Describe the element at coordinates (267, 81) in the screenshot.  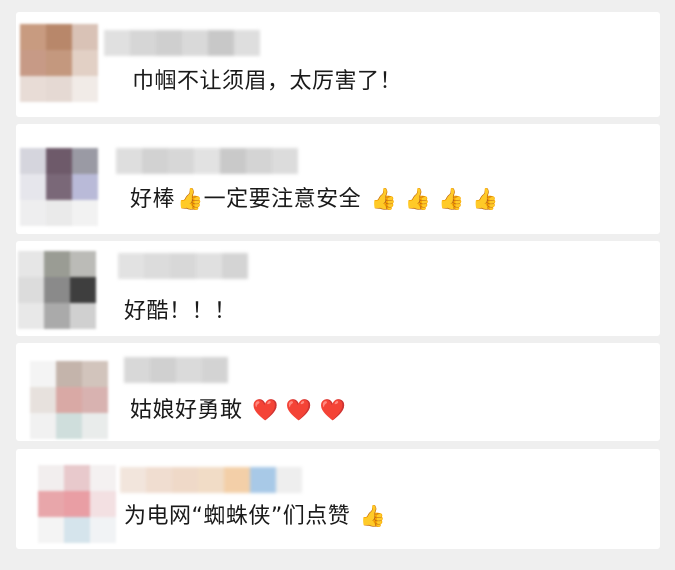
I see `comment-text: 巾帼不让须眉，太厉害了！` at that location.